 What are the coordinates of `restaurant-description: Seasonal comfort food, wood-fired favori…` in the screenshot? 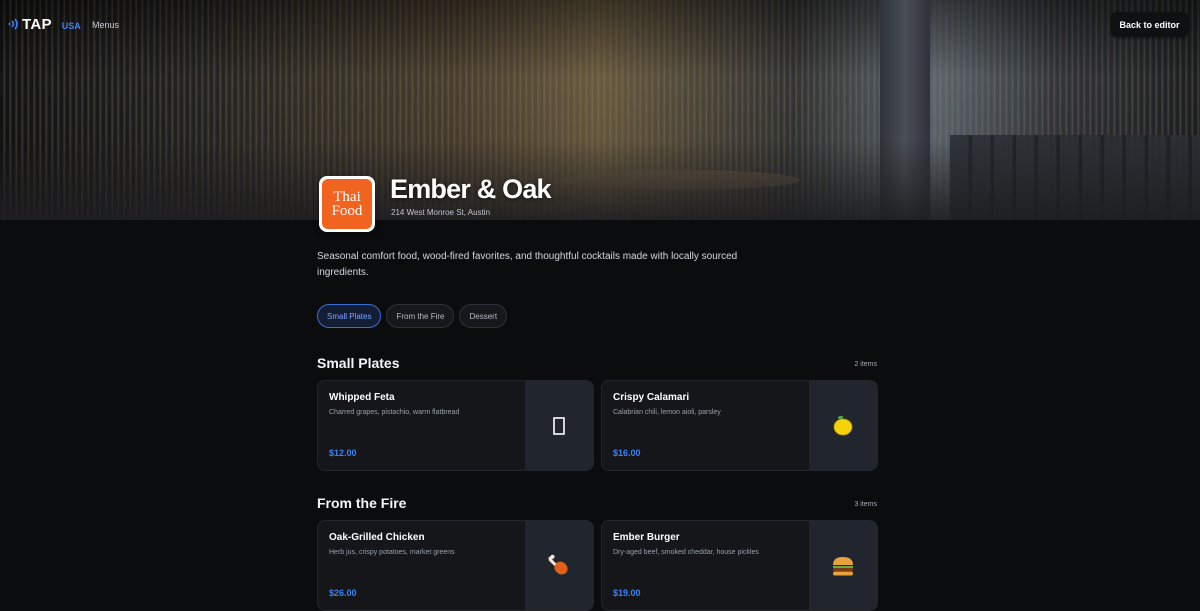 It's located at (527, 264).